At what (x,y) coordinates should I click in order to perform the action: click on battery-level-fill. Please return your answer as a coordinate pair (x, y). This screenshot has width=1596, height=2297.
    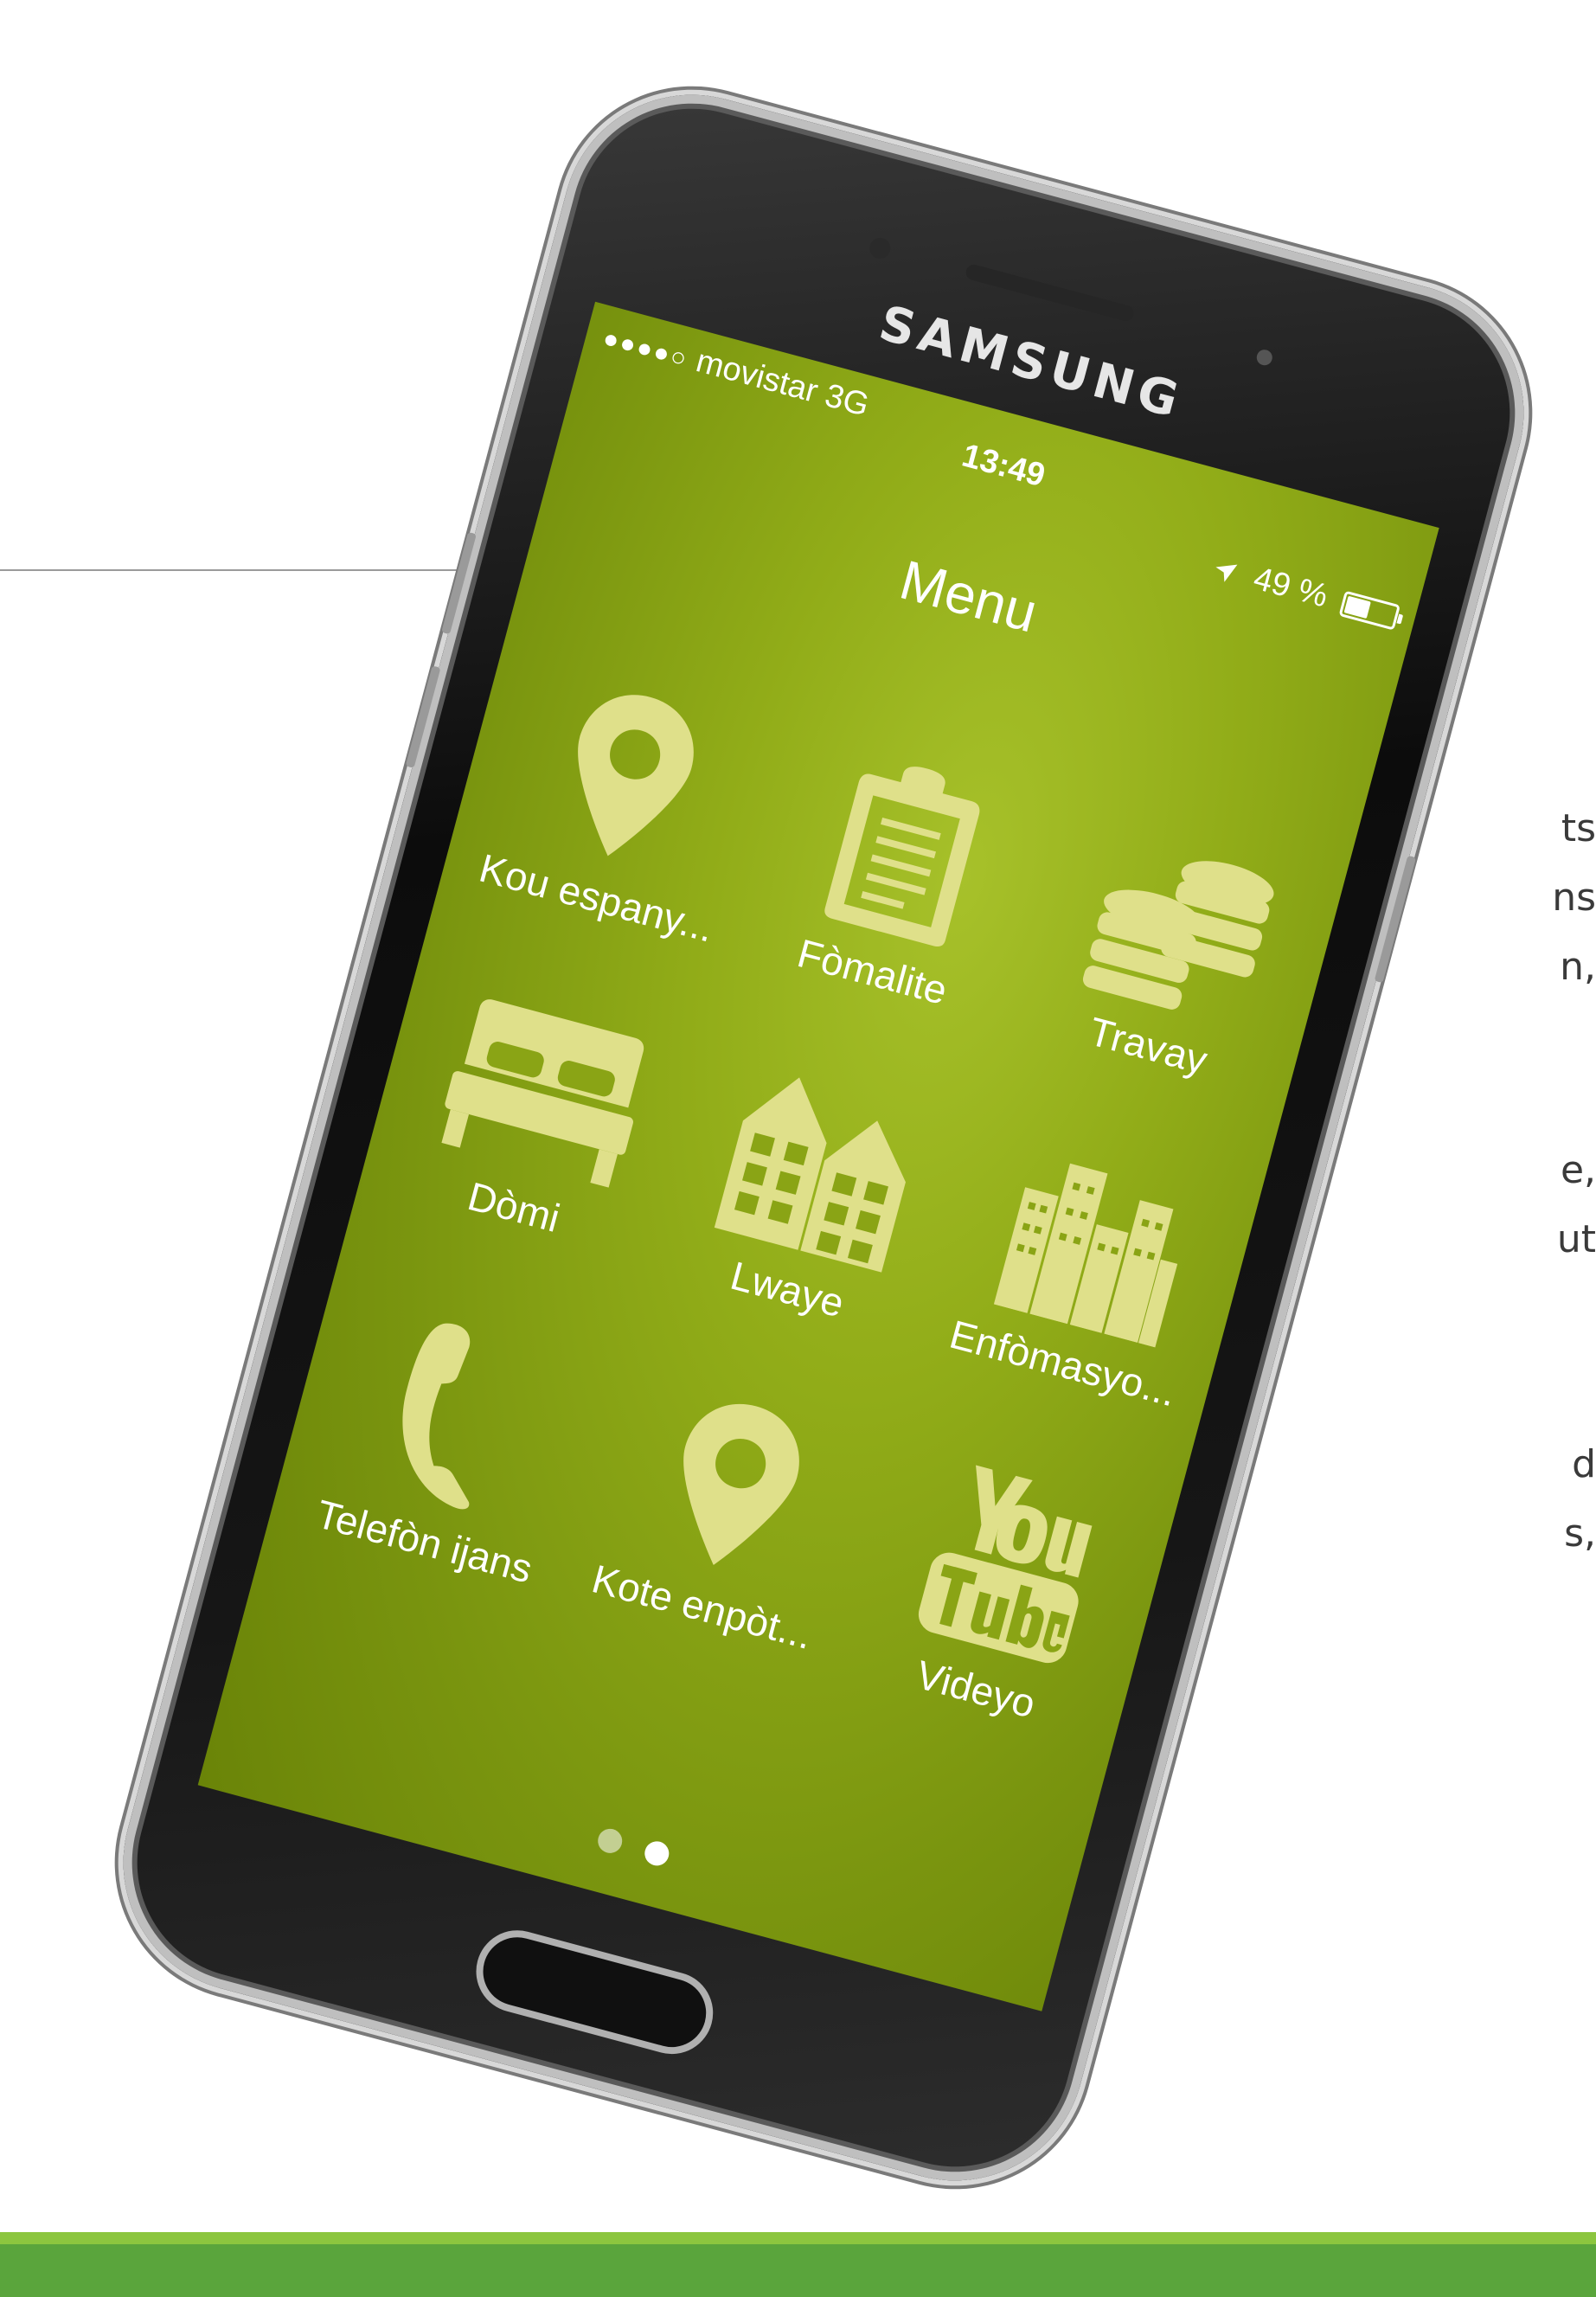
    Looking at the image, I should click on (1357, 607).